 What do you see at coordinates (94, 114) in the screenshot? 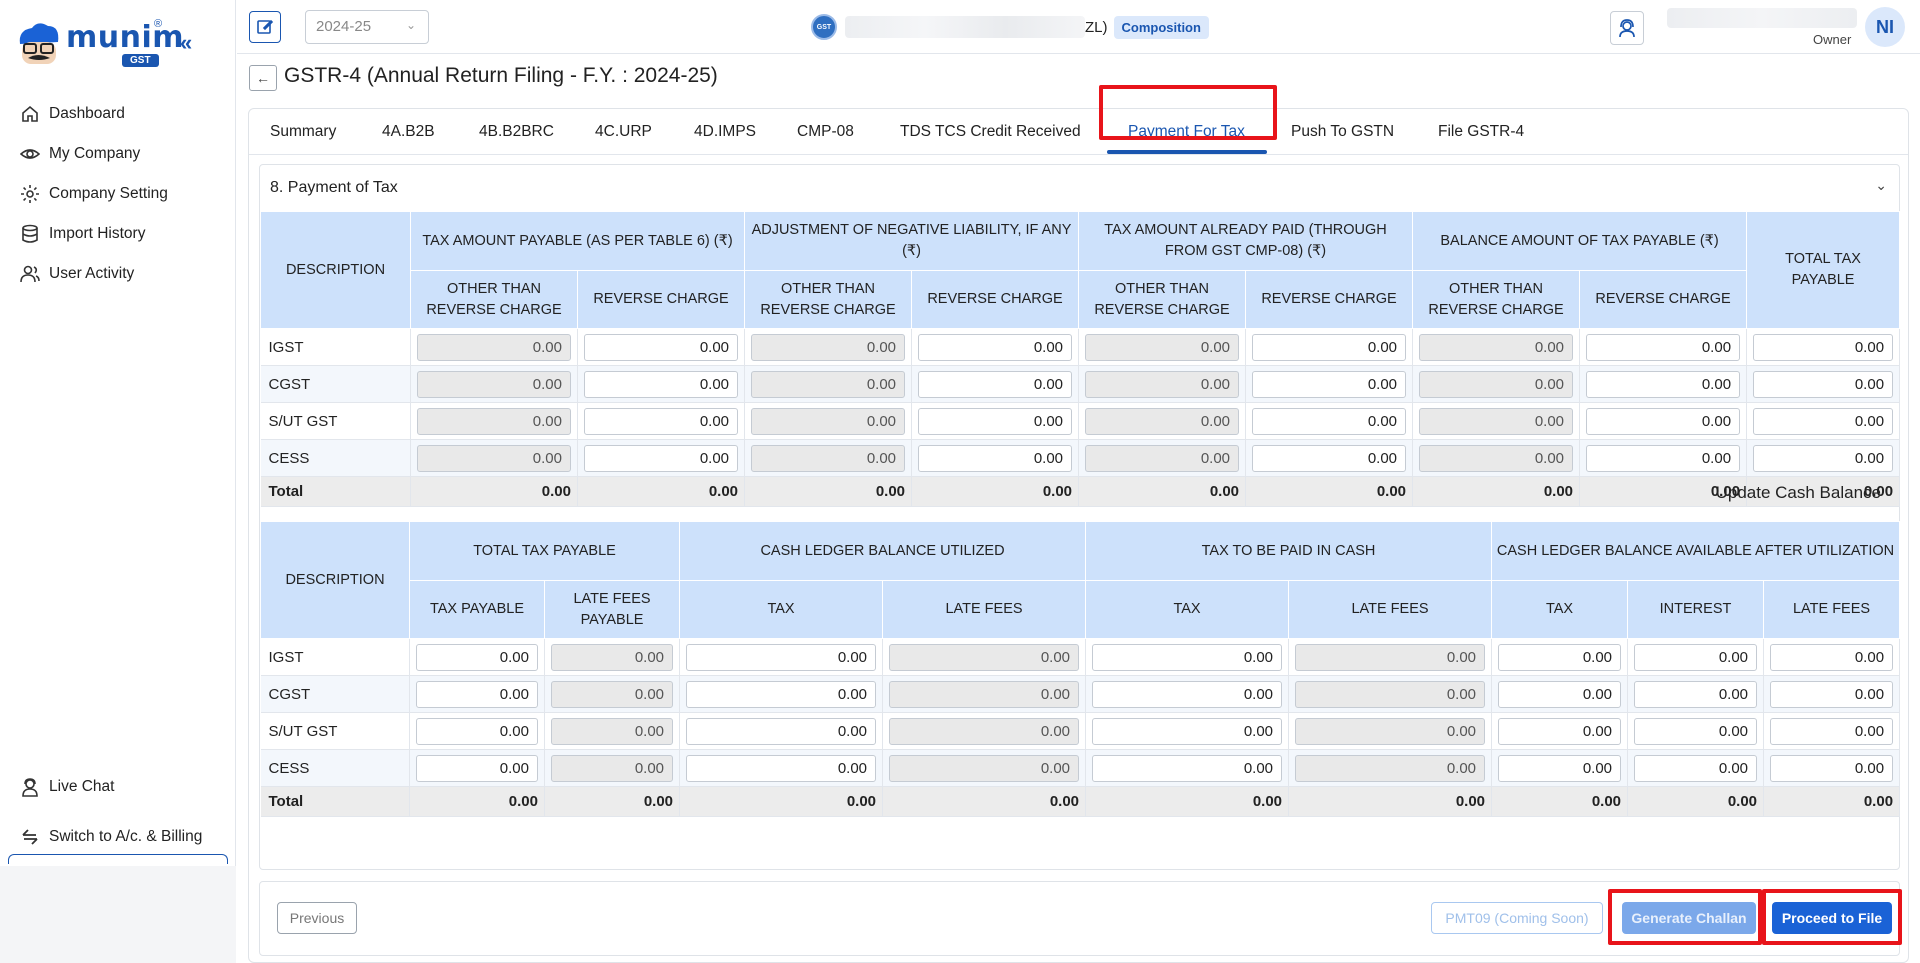
I see `sidebar-item-dashboard: Dashboard` at bounding box center [94, 114].